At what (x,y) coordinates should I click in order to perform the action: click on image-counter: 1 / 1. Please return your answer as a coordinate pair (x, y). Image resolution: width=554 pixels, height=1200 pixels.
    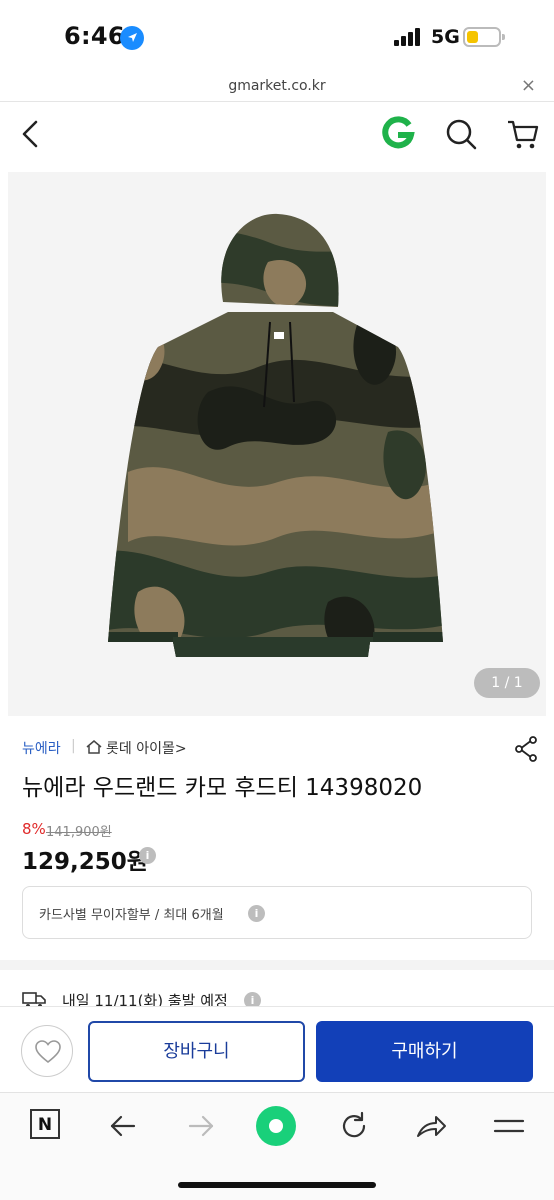
    Looking at the image, I should click on (507, 683).